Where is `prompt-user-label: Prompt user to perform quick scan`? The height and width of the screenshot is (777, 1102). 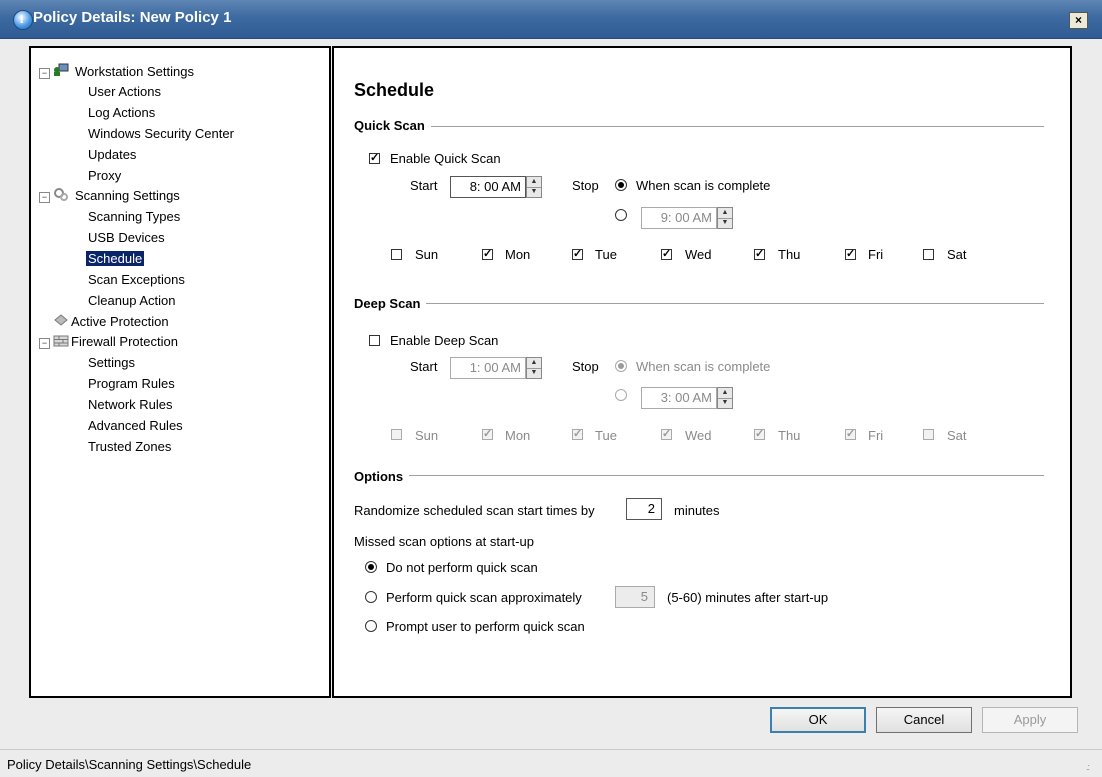
prompt-user-label: Prompt user to perform quick scan is located at coordinates (485, 626).